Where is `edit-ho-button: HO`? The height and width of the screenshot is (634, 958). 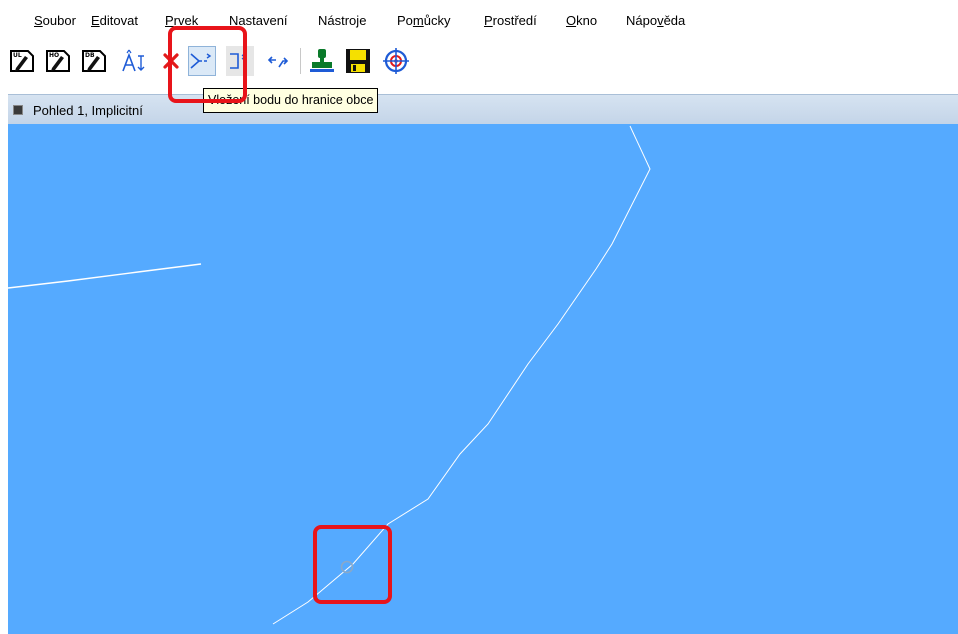
edit-ho-button: HO is located at coordinates (58, 61).